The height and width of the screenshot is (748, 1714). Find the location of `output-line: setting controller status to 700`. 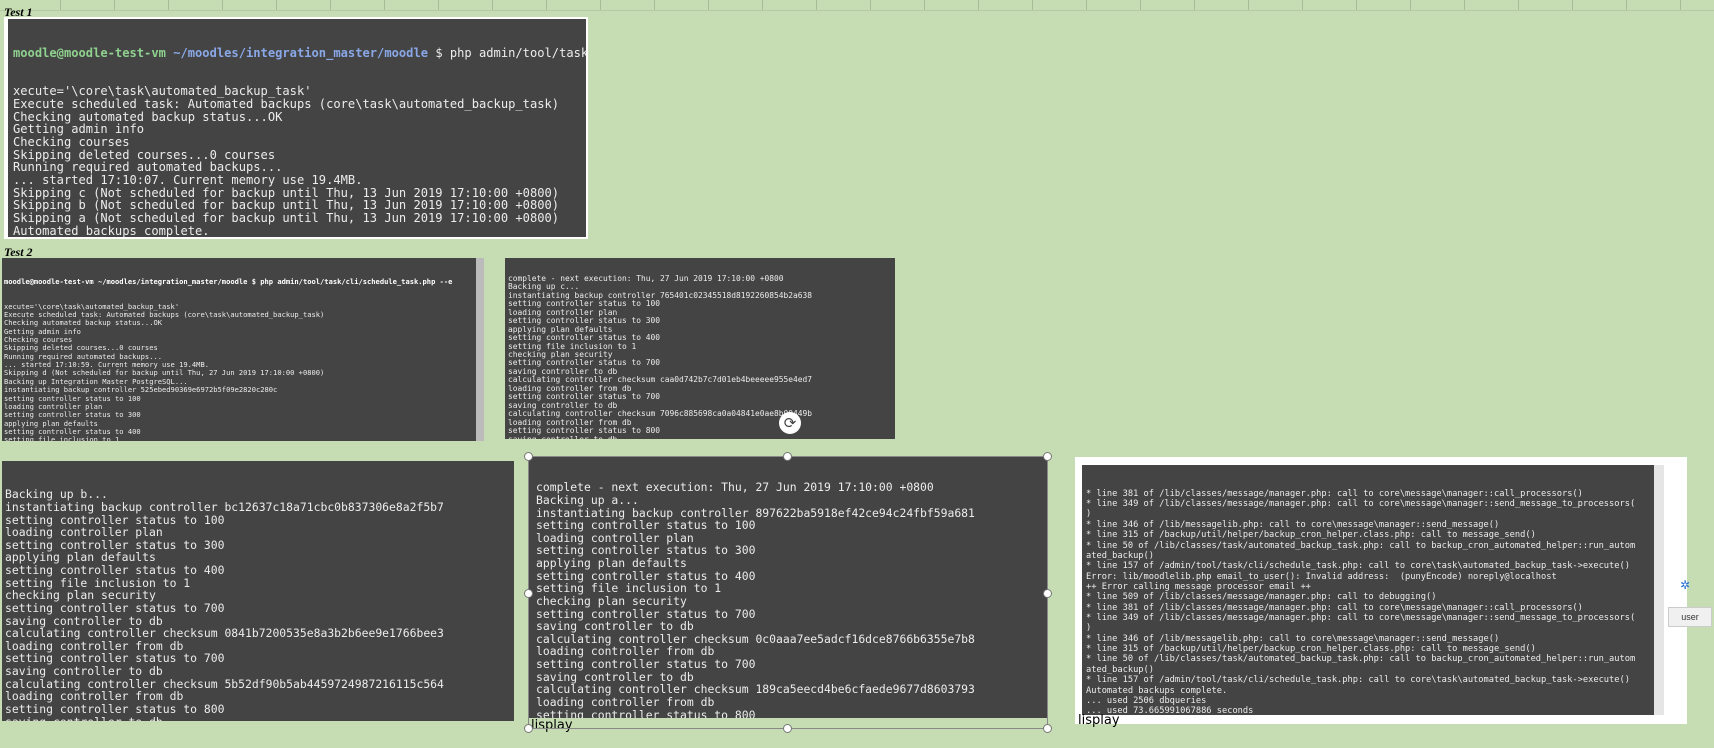

output-line: setting controller status to 700 is located at coordinates (115, 607).